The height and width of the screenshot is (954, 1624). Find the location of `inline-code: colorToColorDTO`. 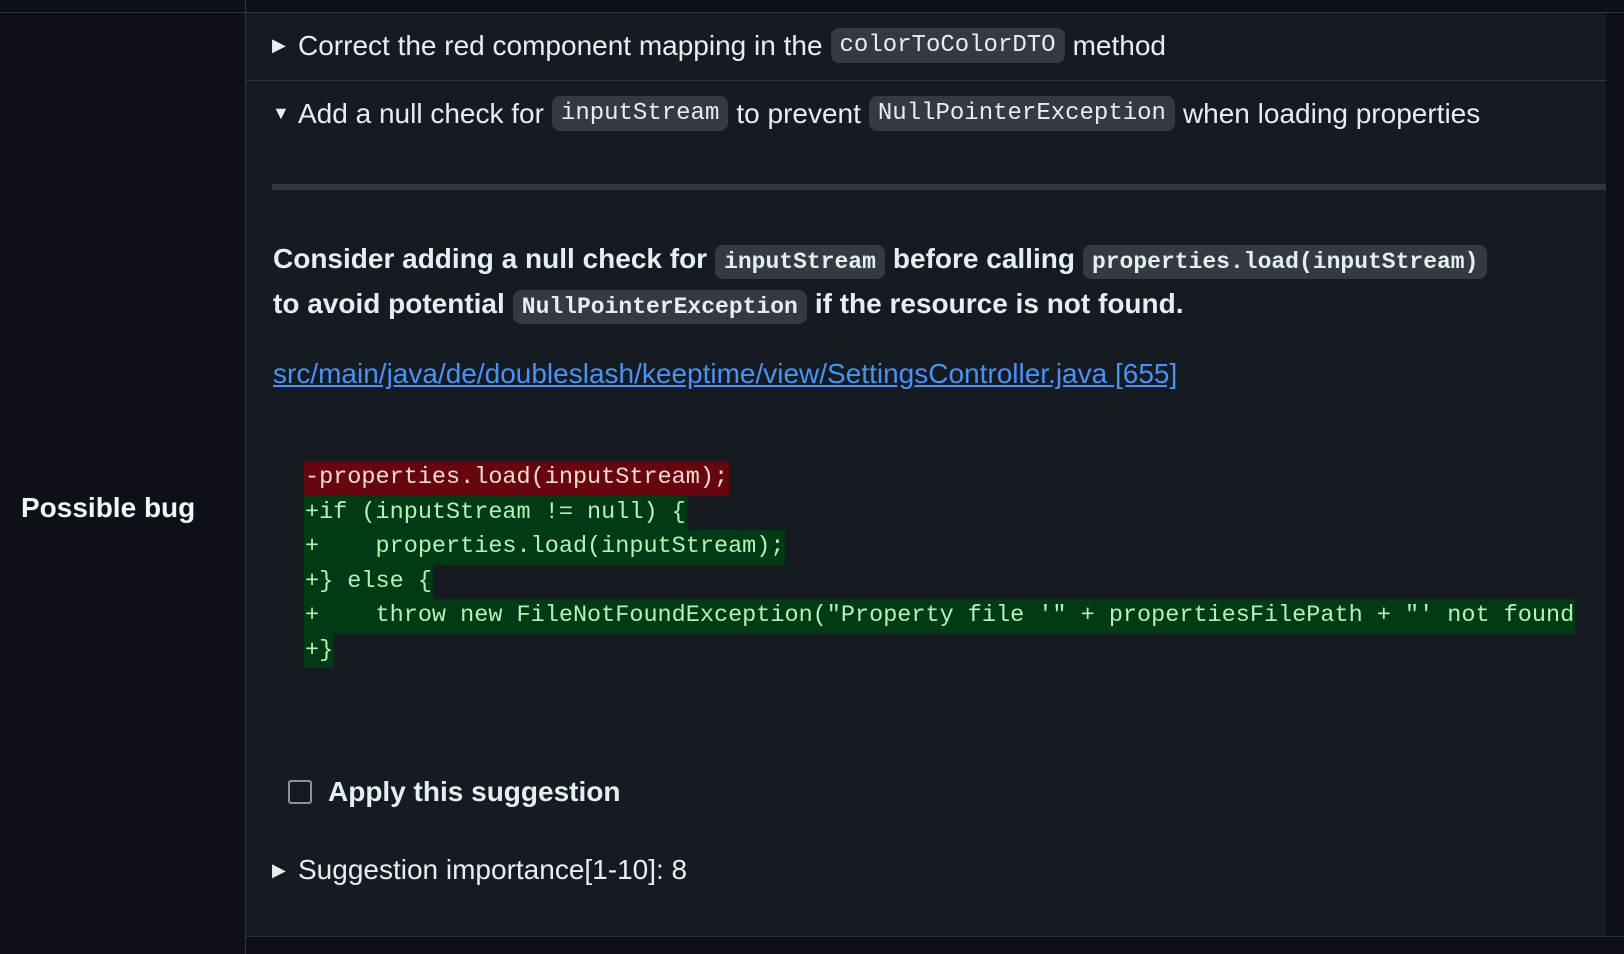

inline-code: colorToColorDTO is located at coordinates (947, 45).